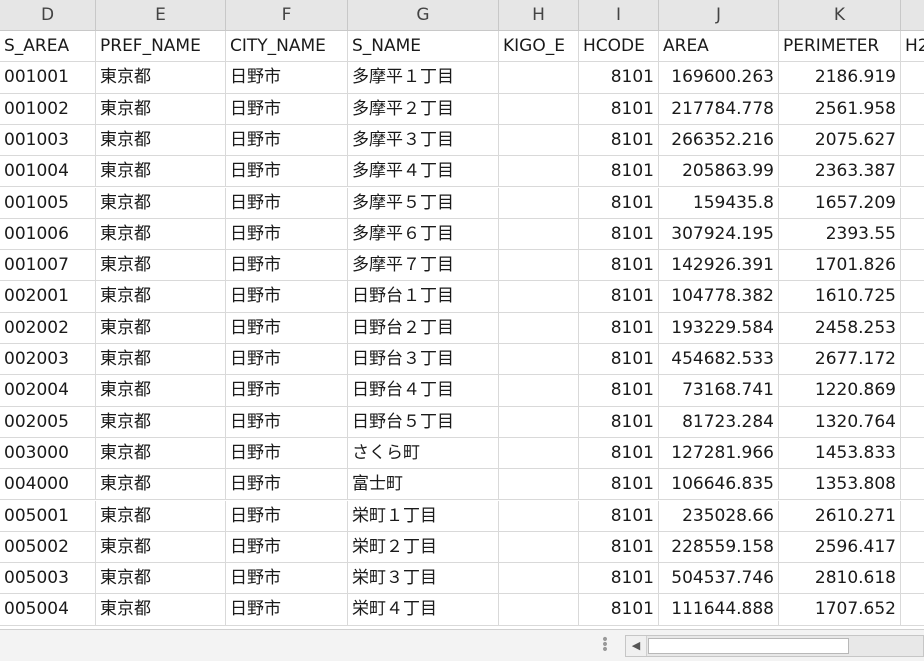  What do you see at coordinates (48, 516) in the screenshot?
I see `table-cell: 005001` at bounding box center [48, 516].